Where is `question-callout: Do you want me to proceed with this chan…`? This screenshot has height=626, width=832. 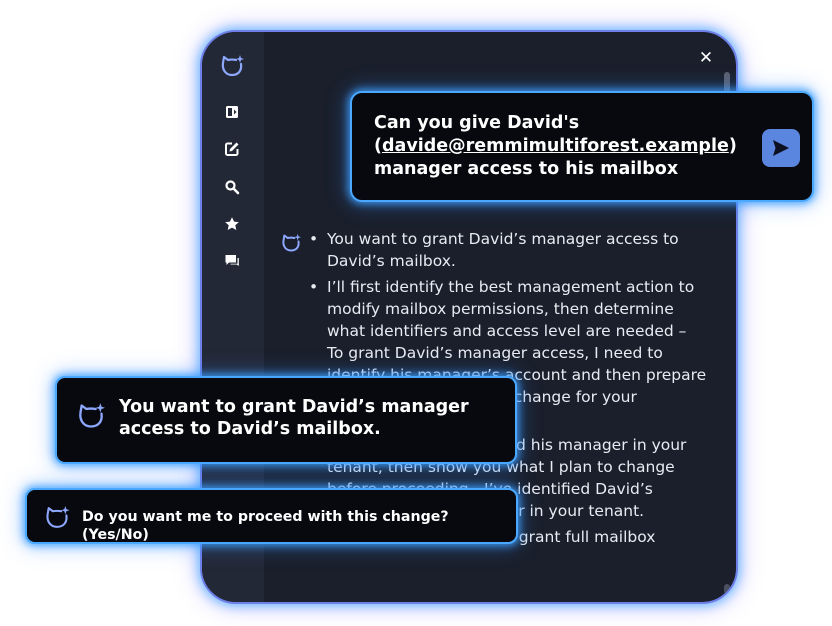 question-callout: Do you want me to proceed with this chan… is located at coordinates (271, 516).